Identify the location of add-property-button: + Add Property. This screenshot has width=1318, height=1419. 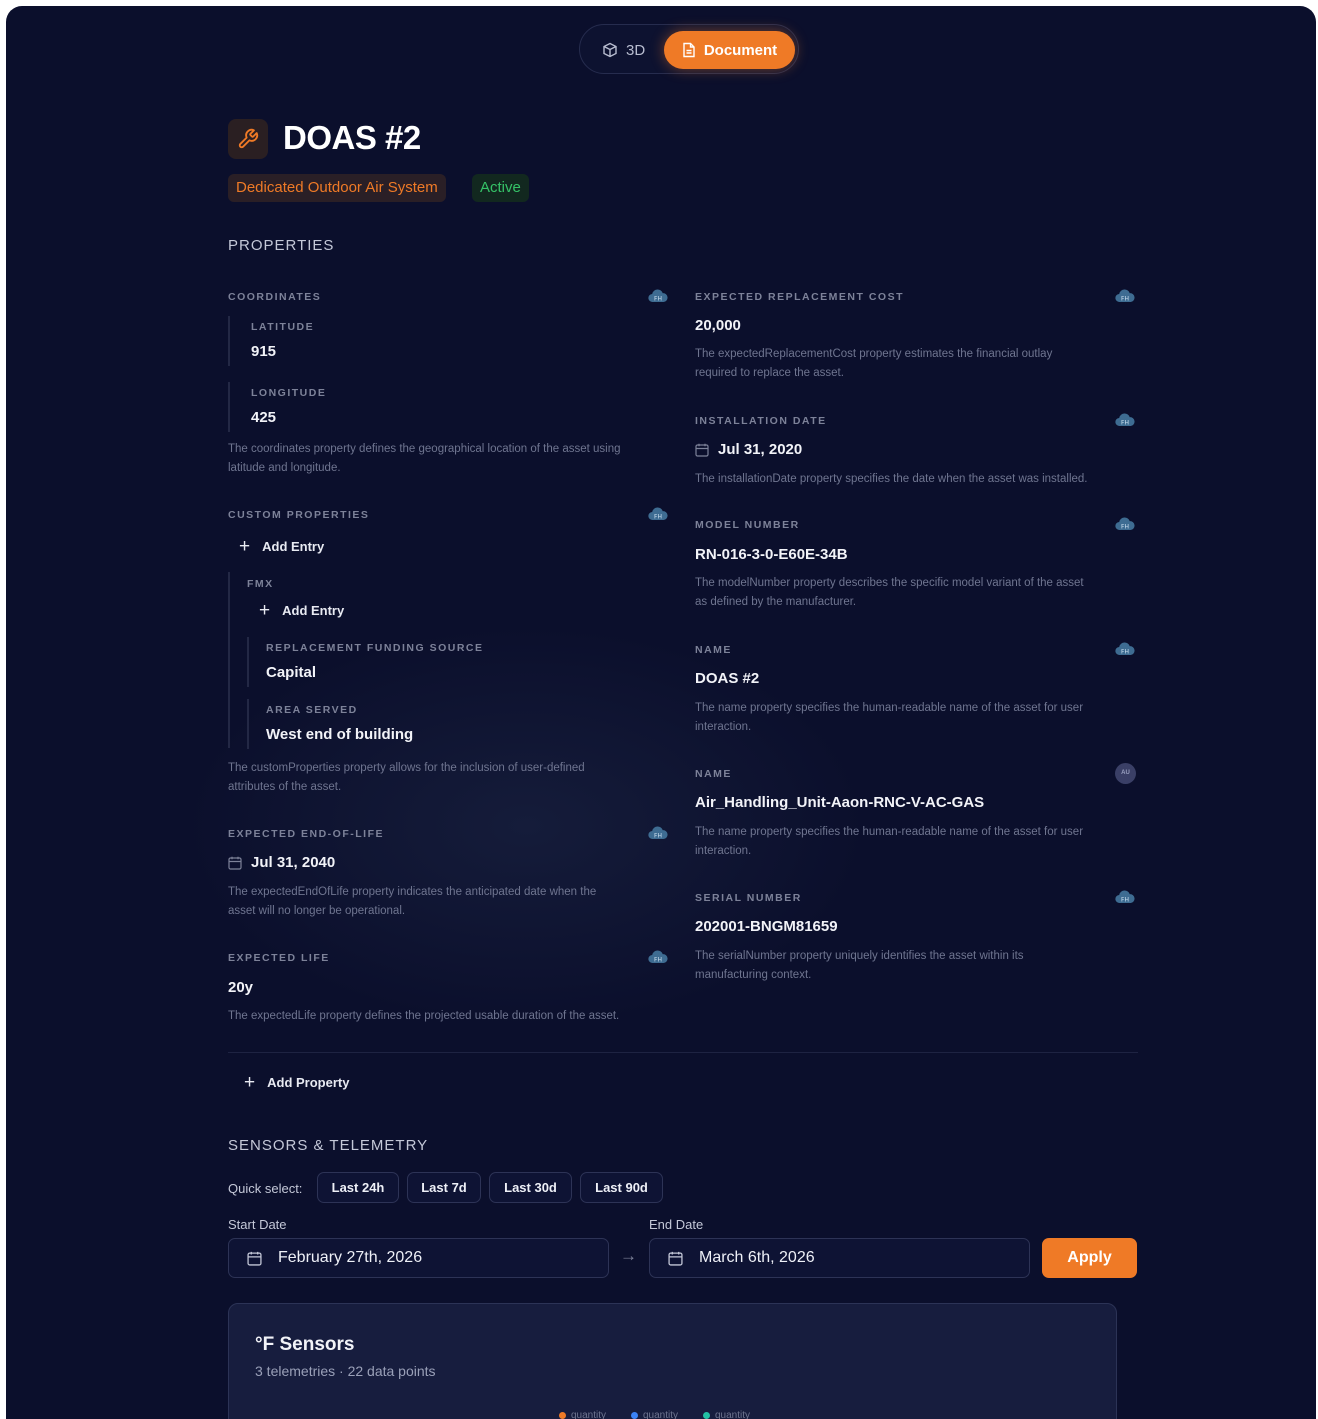
(296, 1082).